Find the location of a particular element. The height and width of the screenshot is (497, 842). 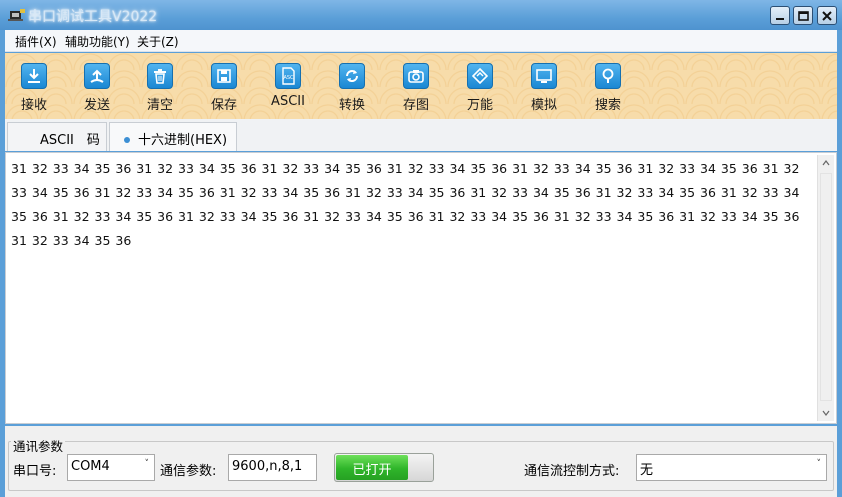

convert-icon is located at coordinates (352, 76).